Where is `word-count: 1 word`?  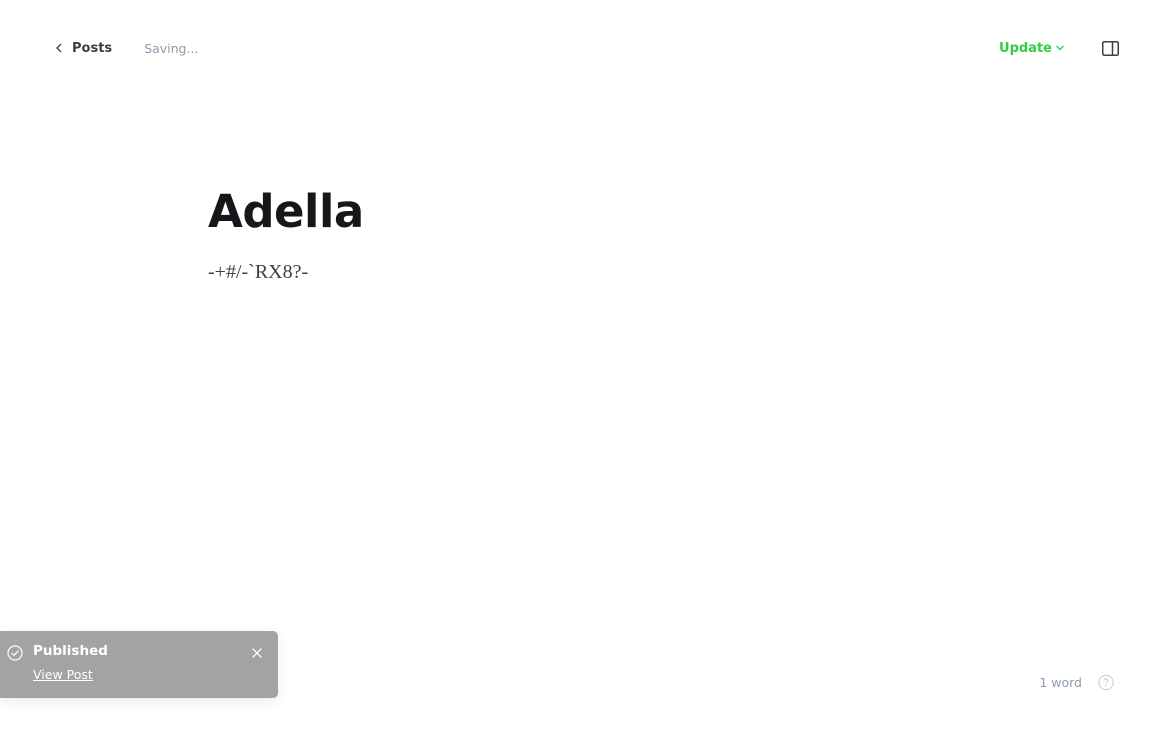
word-count: 1 word is located at coordinates (1060, 682).